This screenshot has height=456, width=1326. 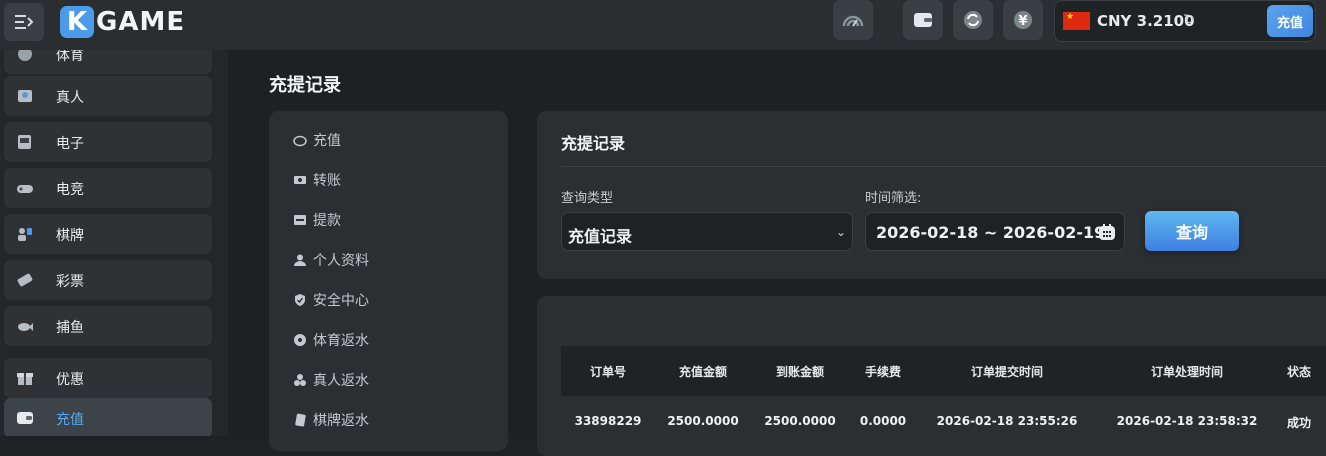 What do you see at coordinates (341, 341) in the screenshot?
I see `menu-item-label: 体育返水` at bounding box center [341, 341].